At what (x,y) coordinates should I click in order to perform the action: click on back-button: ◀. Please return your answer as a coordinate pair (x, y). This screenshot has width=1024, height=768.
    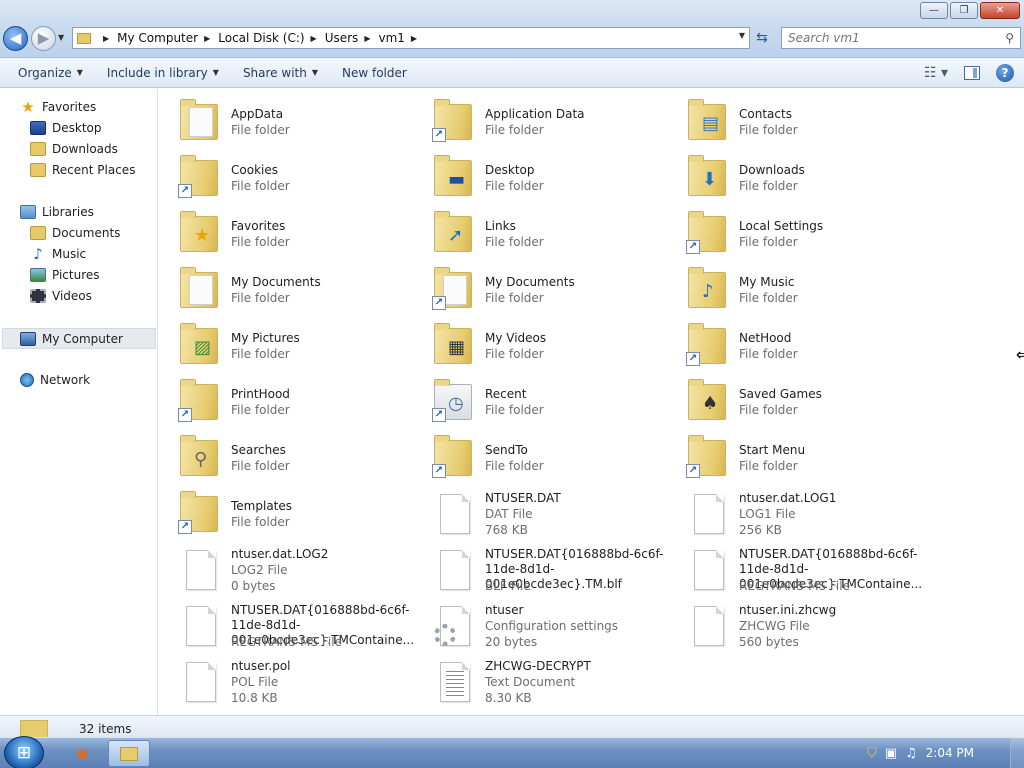
    Looking at the image, I should click on (15, 38).